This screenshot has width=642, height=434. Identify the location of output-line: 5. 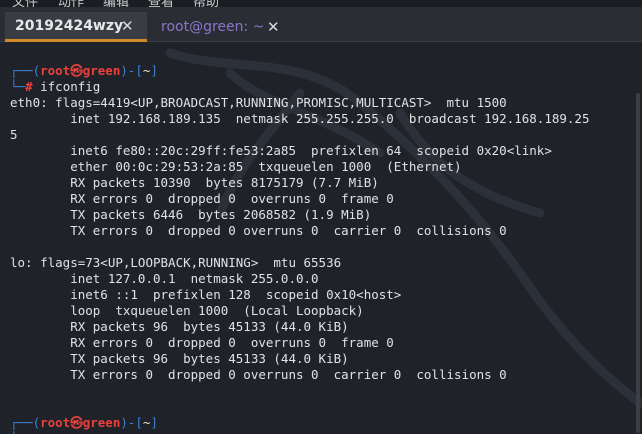
(14, 134).